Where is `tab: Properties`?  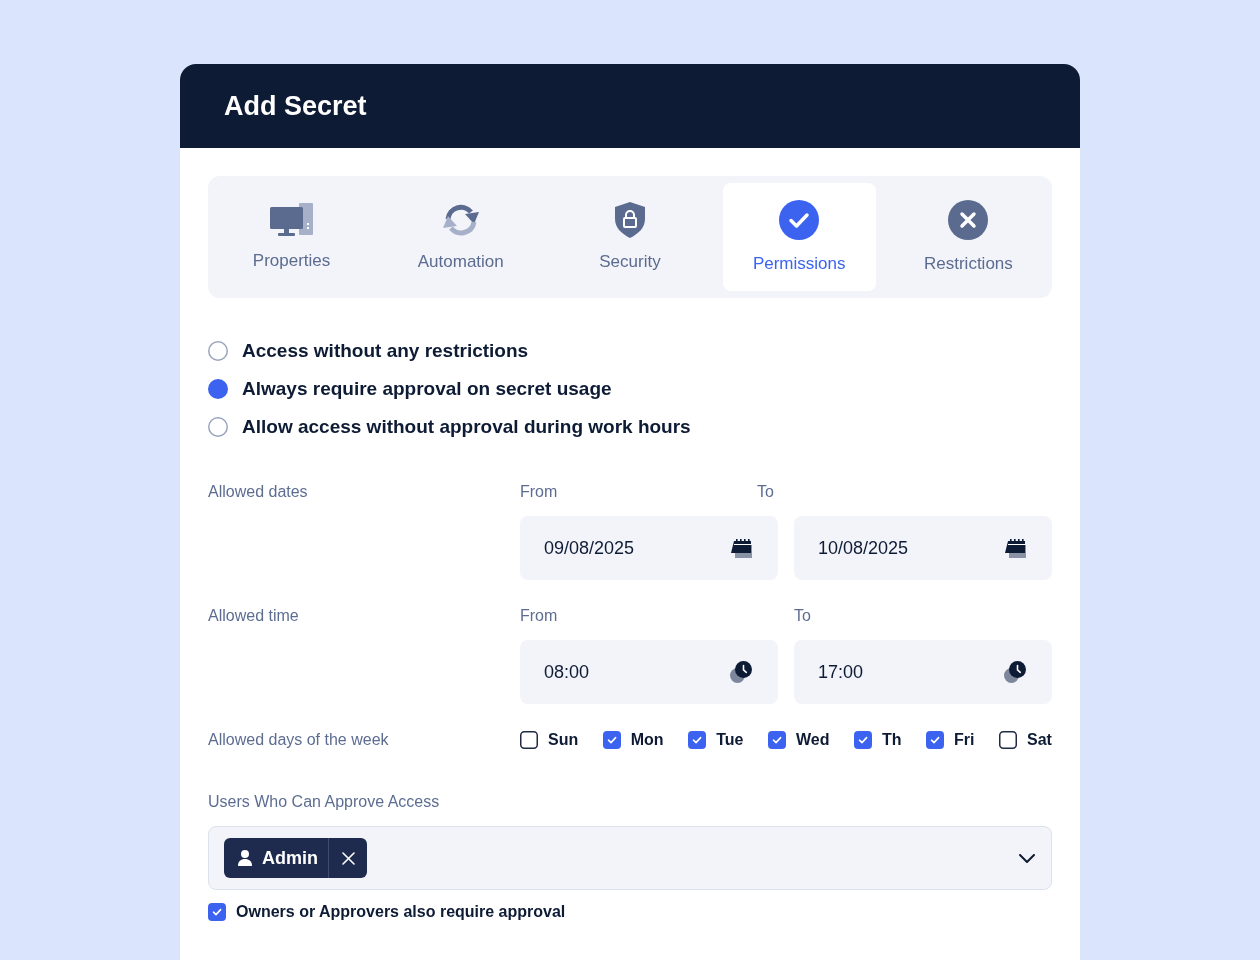
tab: Properties is located at coordinates (292, 237).